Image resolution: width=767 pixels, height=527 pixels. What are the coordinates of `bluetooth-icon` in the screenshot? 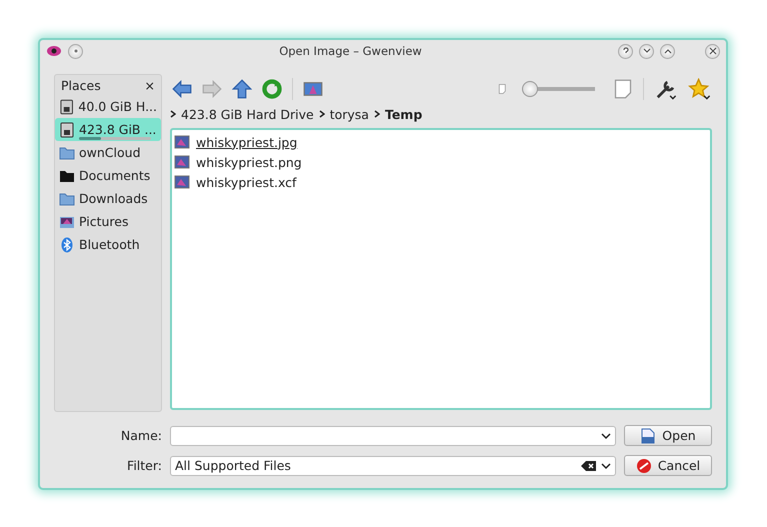 It's located at (67, 244).